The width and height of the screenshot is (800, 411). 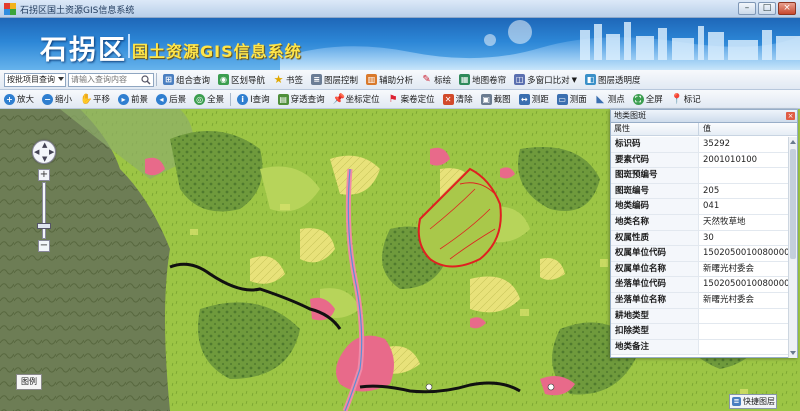 What do you see at coordinates (502, 100) in the screenshot?
I see `screenshot-label: 截图` at bounding box center [502, 100].